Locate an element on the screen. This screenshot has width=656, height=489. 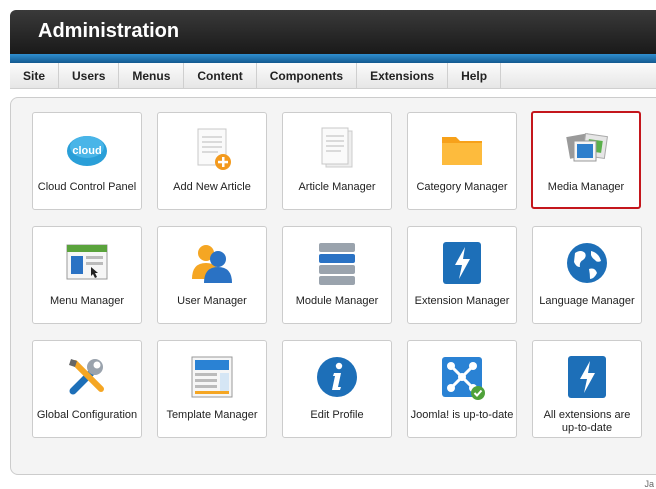
svg-text: cloud is located at coordinates (86, 151).